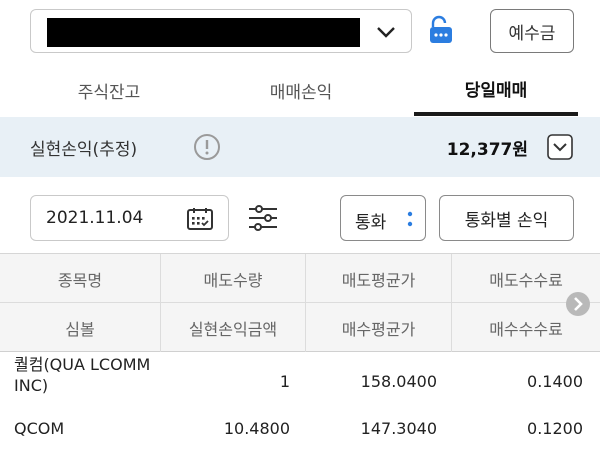  I want to click on column-header: 종목명, so click(80, 278).